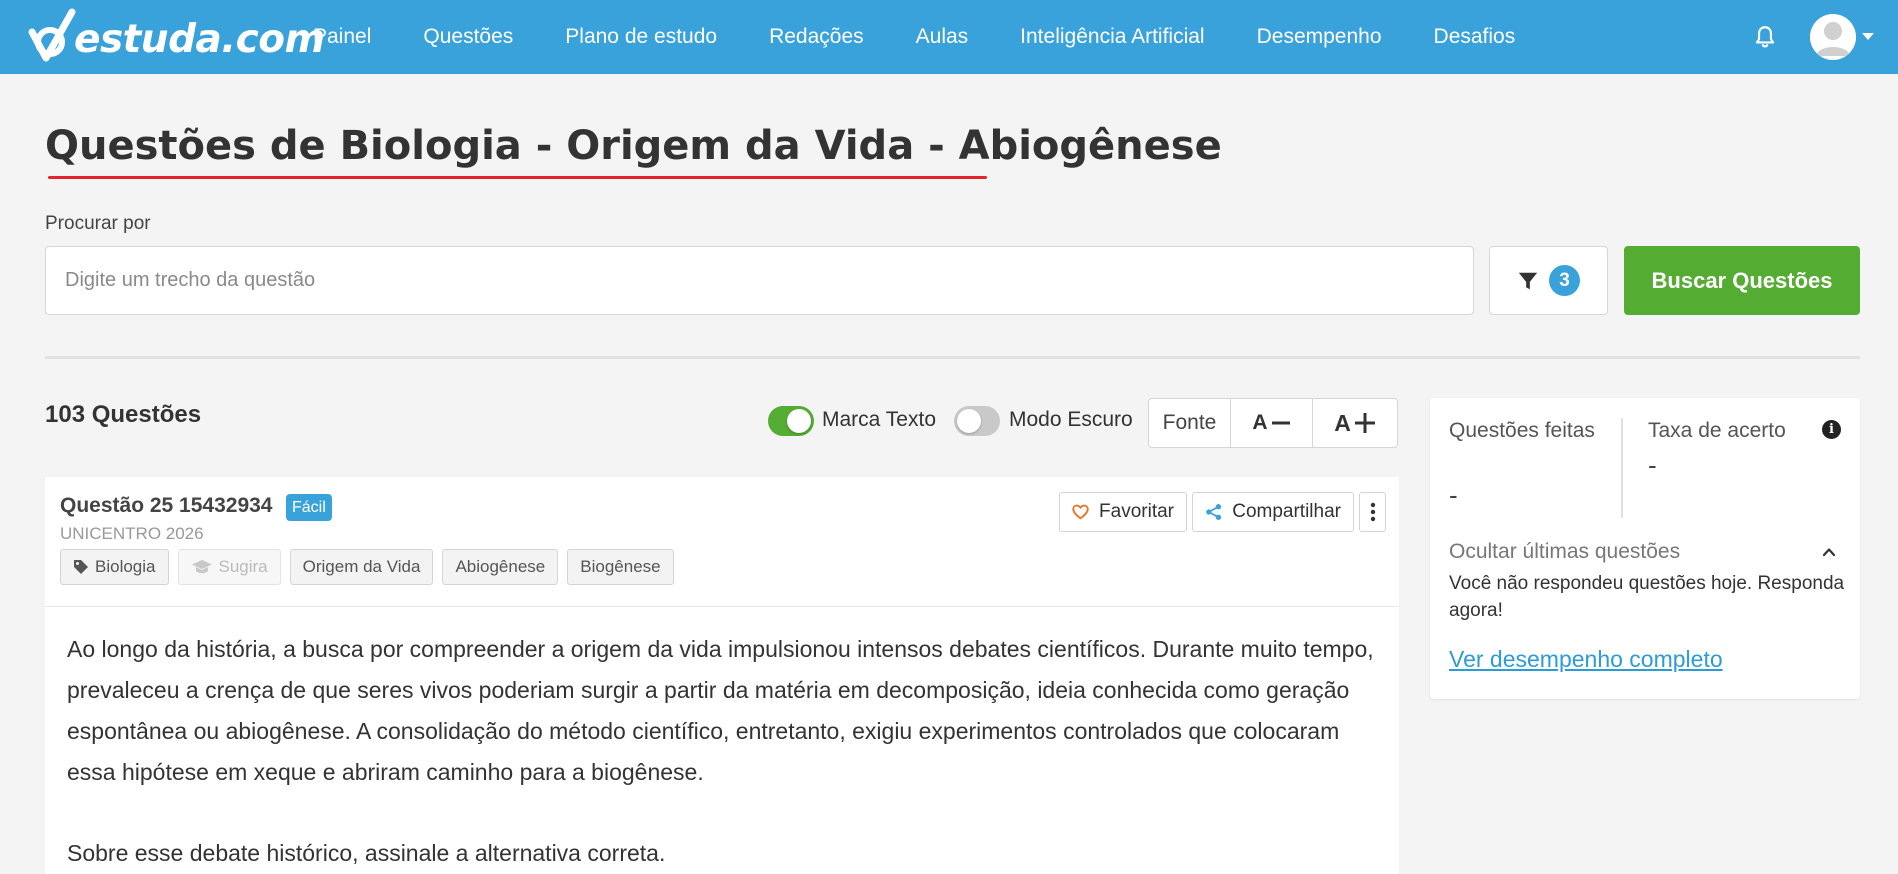 The width and height of the screenshot is (1898, 874). What do you see at coordinates (1868, 36) in the screenshot?
I see `chevron-down-icon` at bounding box center [1868, 36].